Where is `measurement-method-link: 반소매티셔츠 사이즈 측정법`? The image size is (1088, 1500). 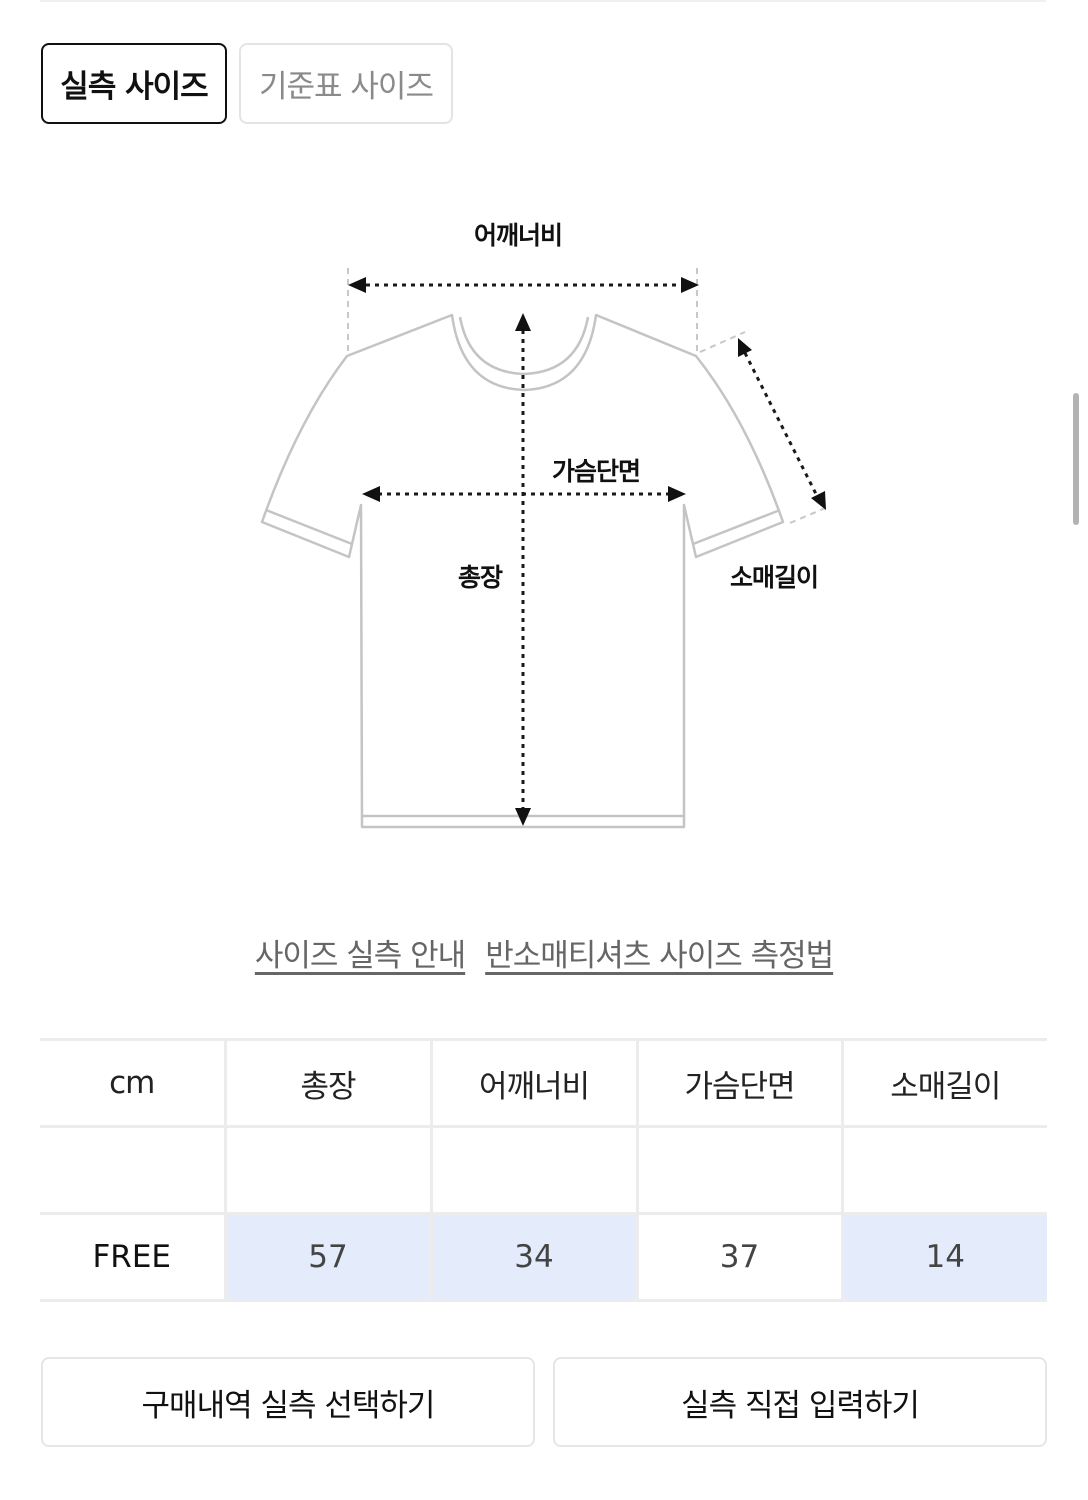 measurement-method-link: 반소매티셔츠 사이즈 측정법 is located at coordinates (659, 952).